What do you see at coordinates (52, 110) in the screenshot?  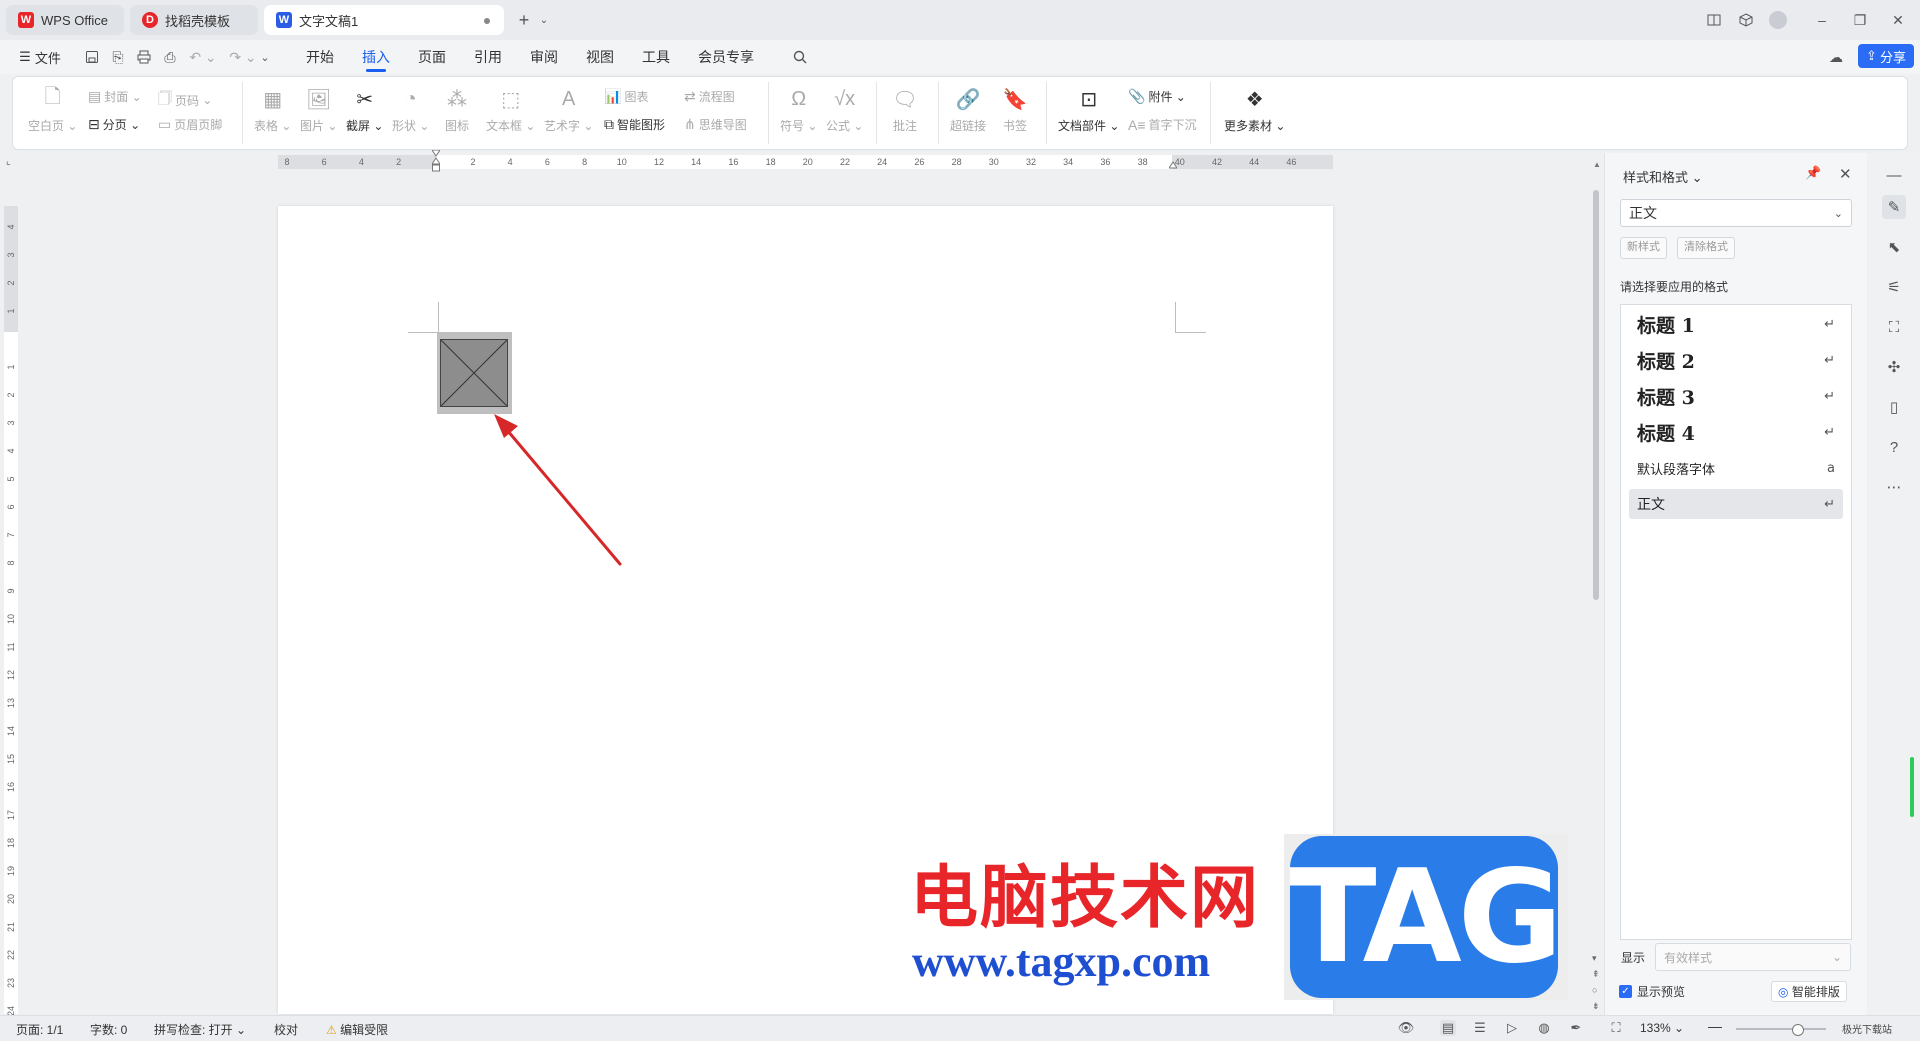 I see `blank-page-button: 🗋 空白页 ⌄` at bounding box center [52, 110].